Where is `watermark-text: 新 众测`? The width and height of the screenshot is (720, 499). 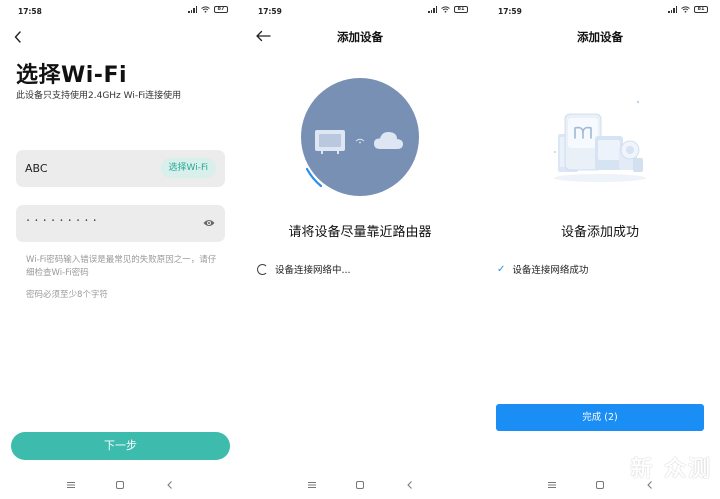 watermark-text: 新 众测 is located at coordinates (671, 469).